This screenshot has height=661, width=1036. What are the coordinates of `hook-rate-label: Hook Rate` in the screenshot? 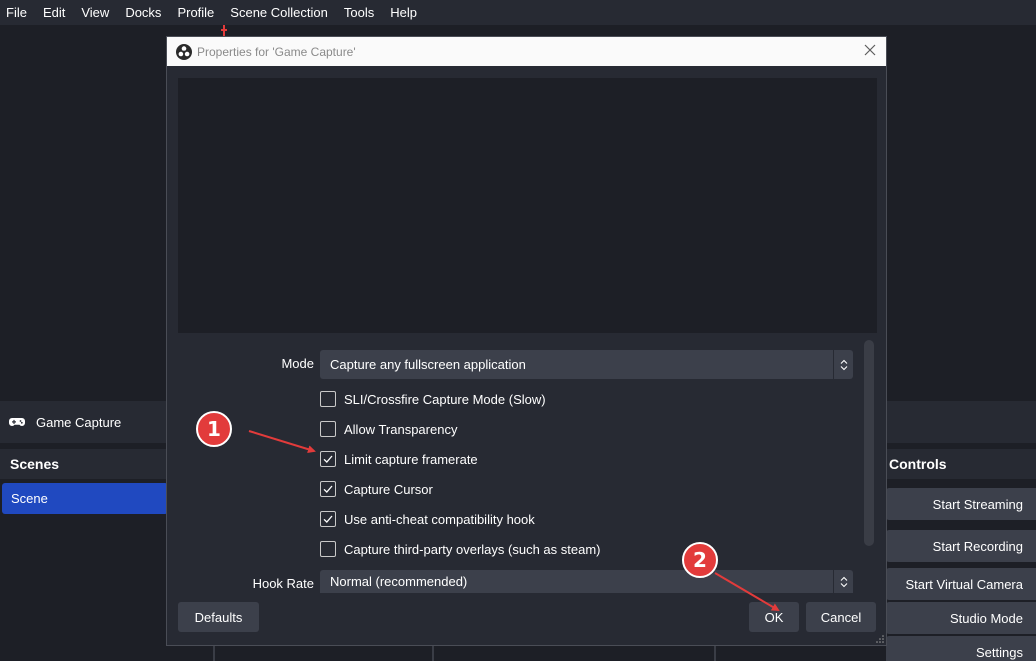 It's located at (283, 583).